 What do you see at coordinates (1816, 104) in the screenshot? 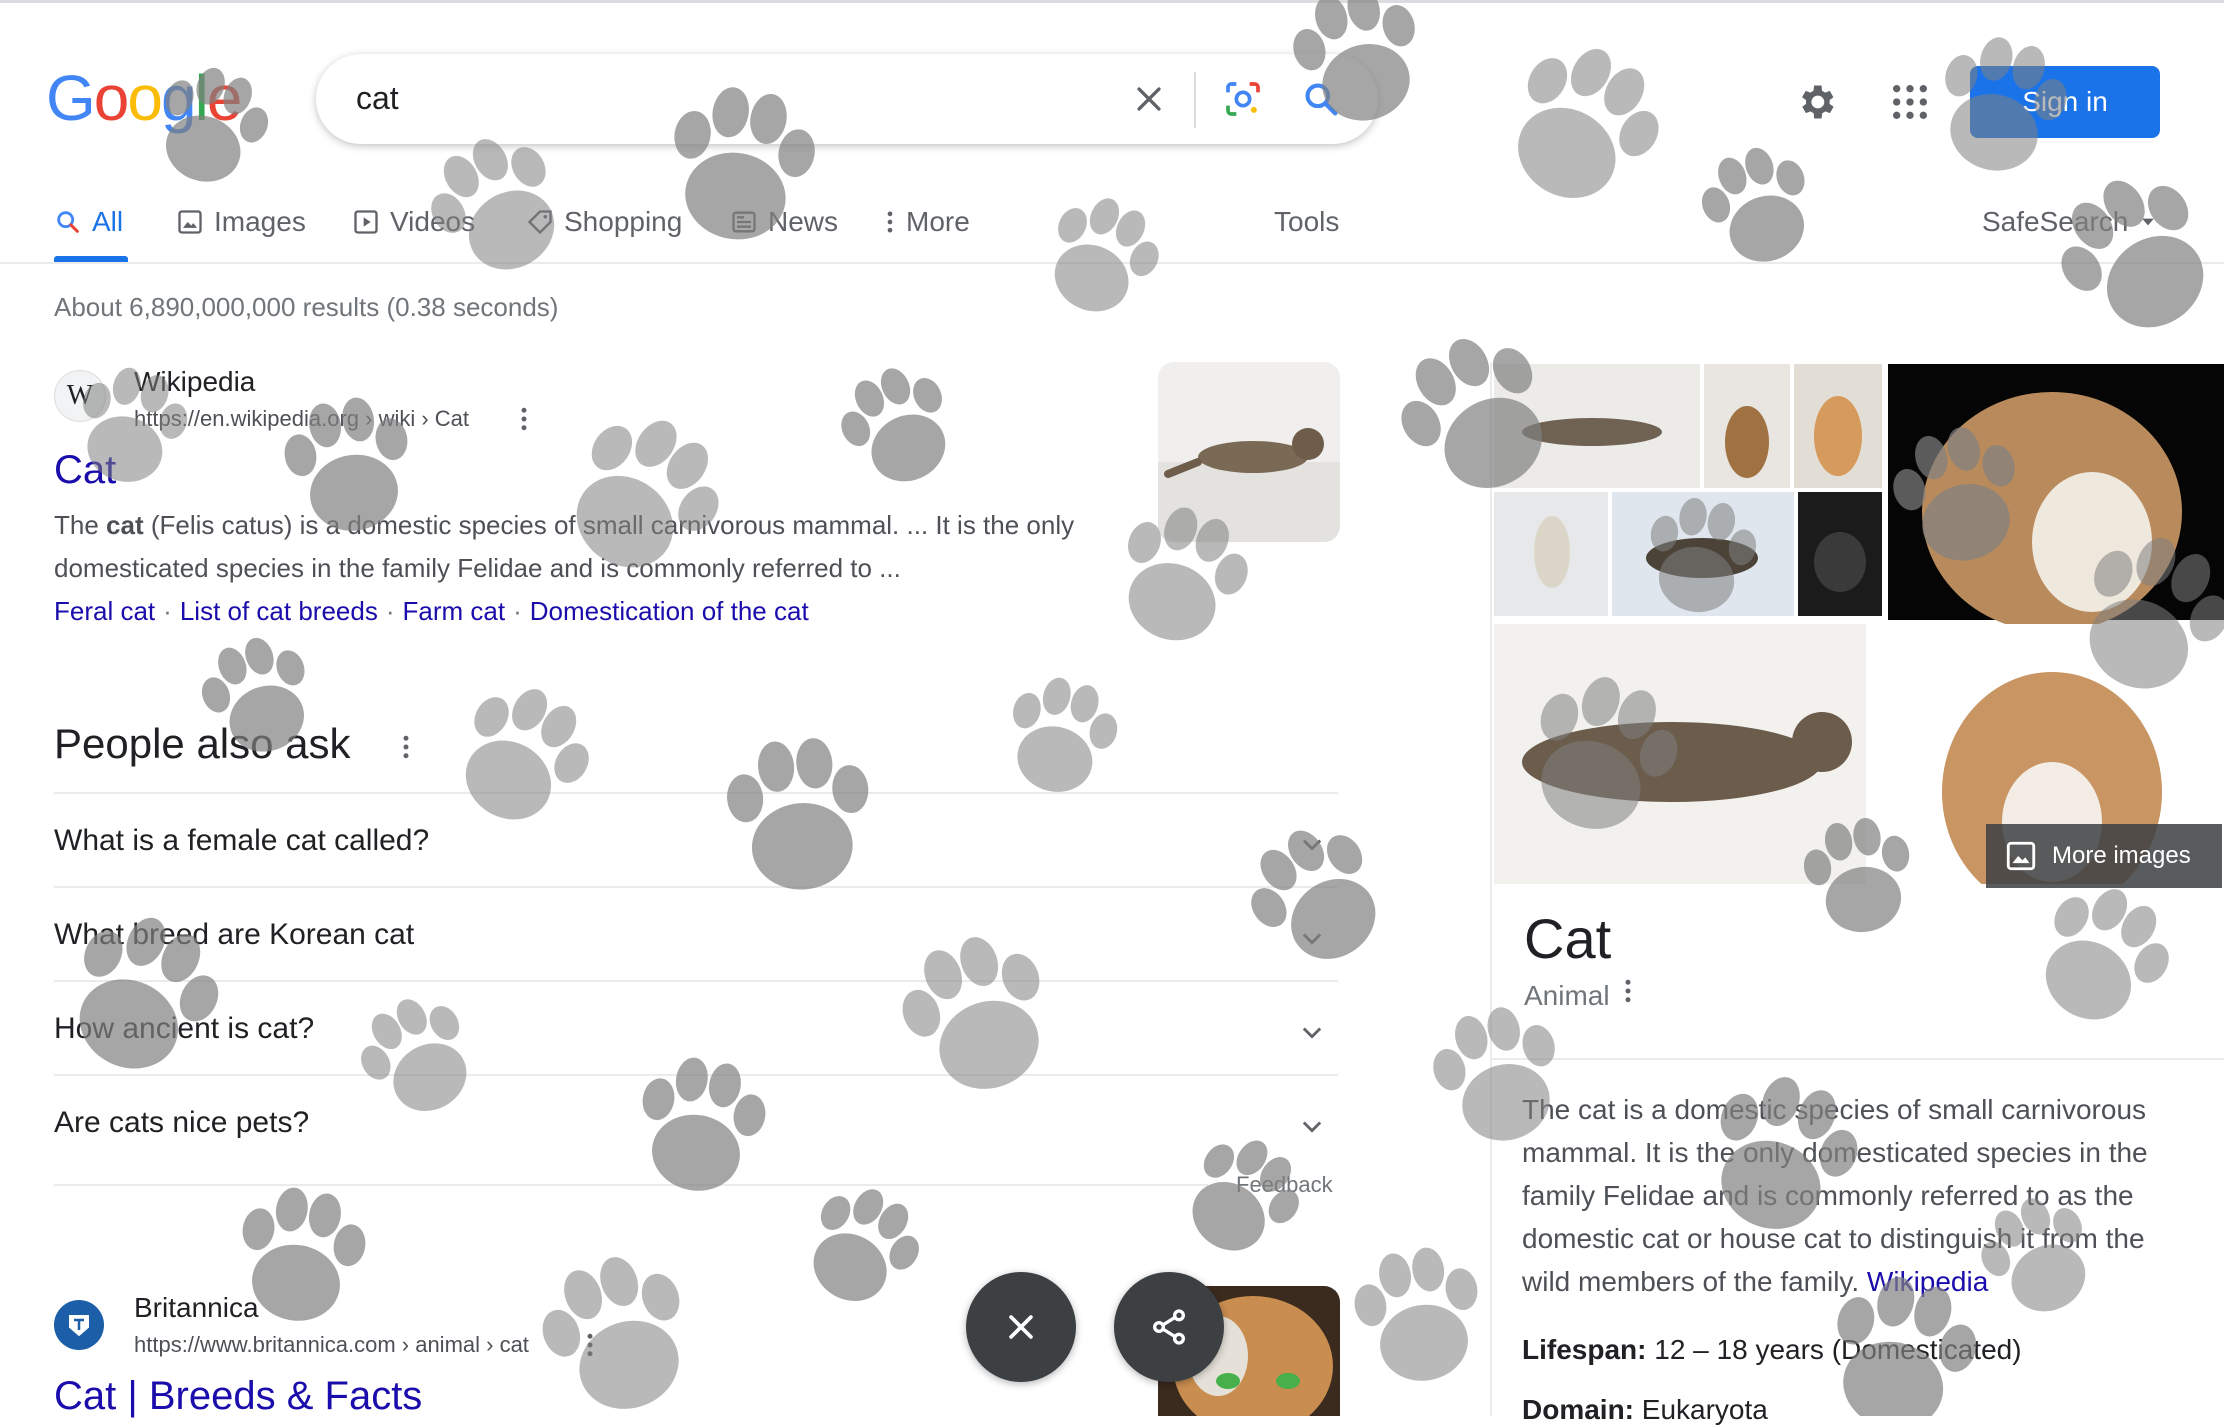
I see `settings-gear-icon` at bounding box center [1816, 104].